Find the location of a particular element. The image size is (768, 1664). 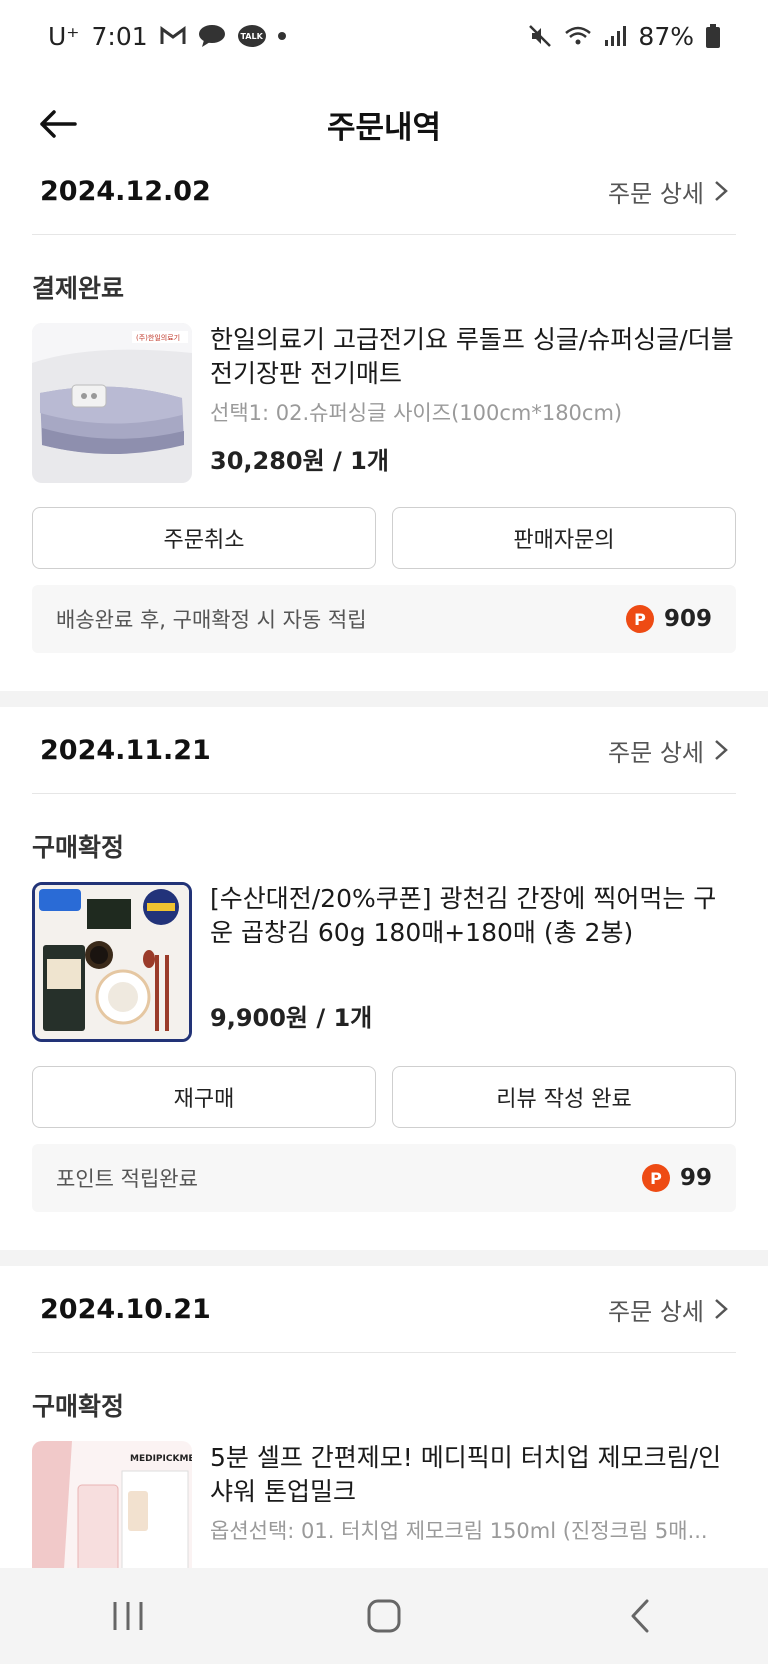

order-status: 결제완료 is located at coordinates (78, 288).